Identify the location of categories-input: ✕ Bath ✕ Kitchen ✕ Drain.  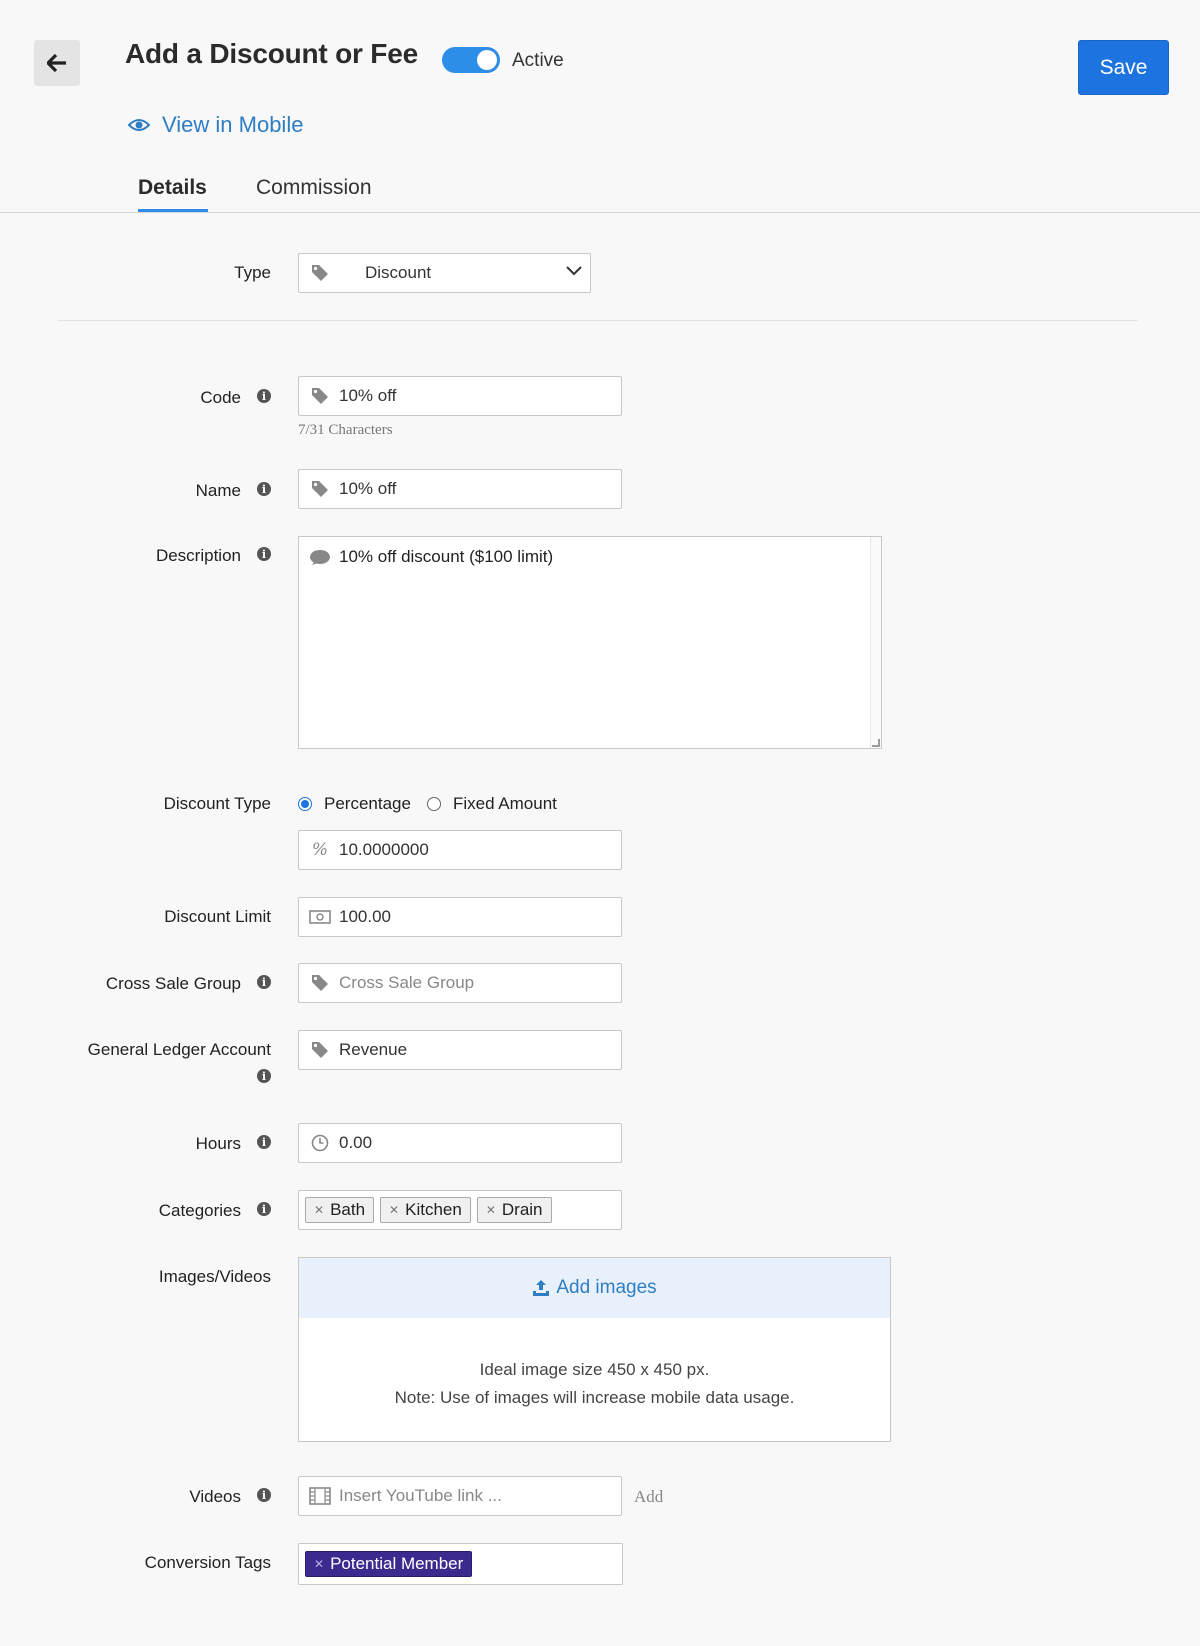
(460, 1210).